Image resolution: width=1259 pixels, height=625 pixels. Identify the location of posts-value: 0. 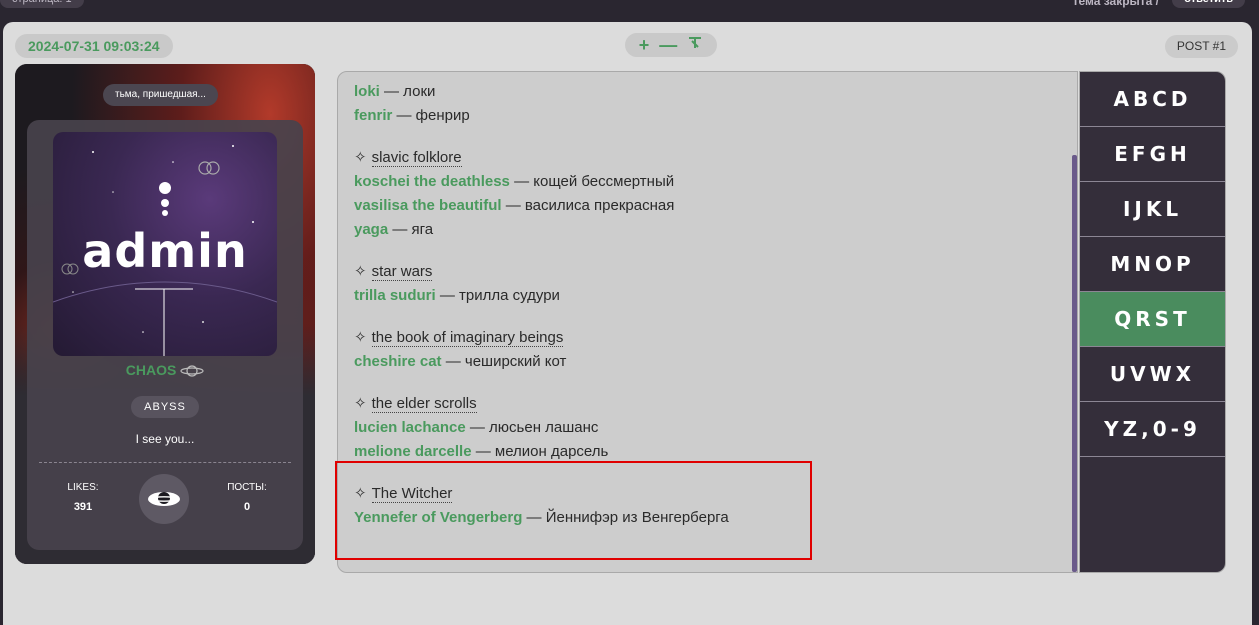
(247, 507).